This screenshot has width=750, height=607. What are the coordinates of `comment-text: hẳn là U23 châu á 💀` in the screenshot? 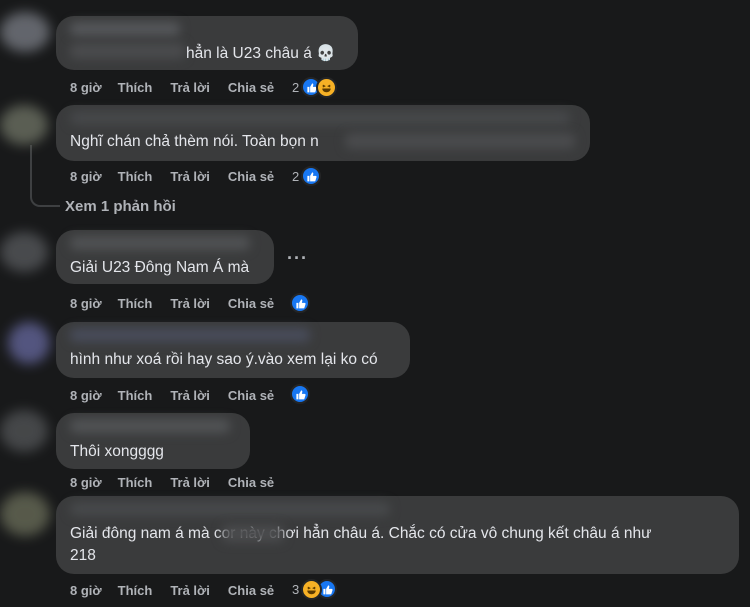 It's located at (261, 53).